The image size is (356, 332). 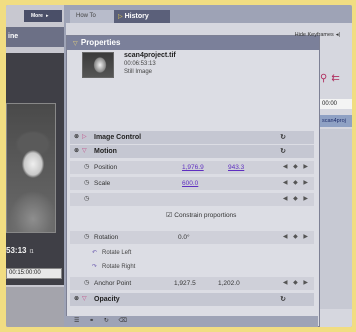 What do you see at coordinates (192, 151) in the screenshot?
I see `motion-row: ⊛ ▽ Motion ↻` at bounding box center [192, 151].